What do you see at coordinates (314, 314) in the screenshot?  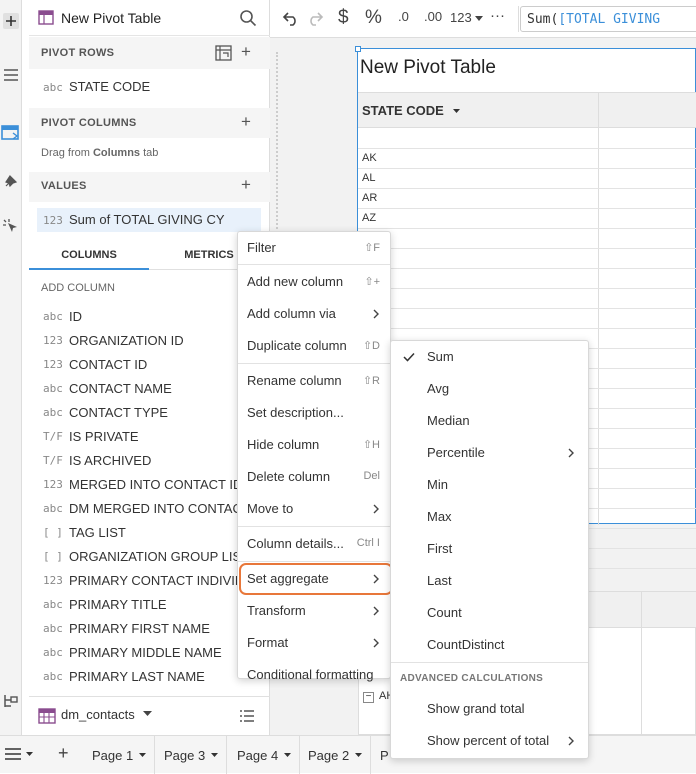 I see `menu-item-add-column-via: Add column via` at bounding box center [314, 314].